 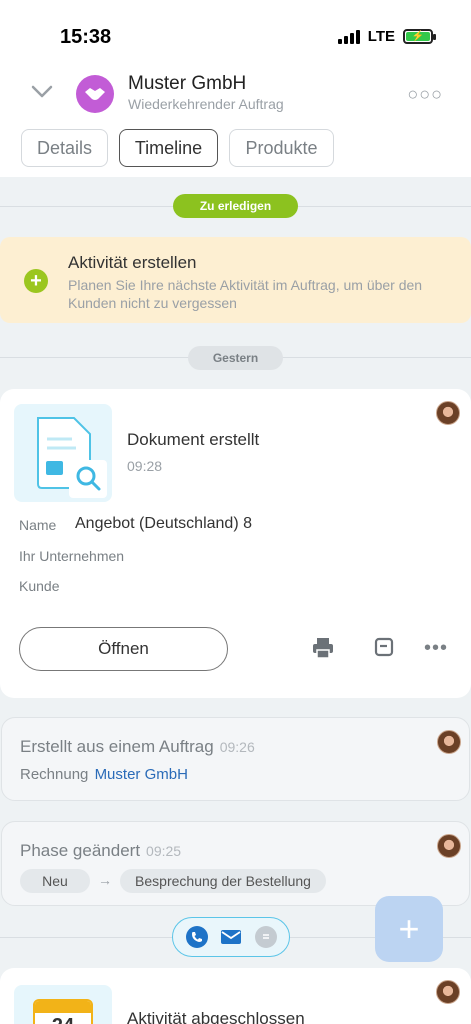 What do you see at coordinates (86, 37) in the screenshot?
I see `status-time: 15:38` at bounding box center [86, 37].